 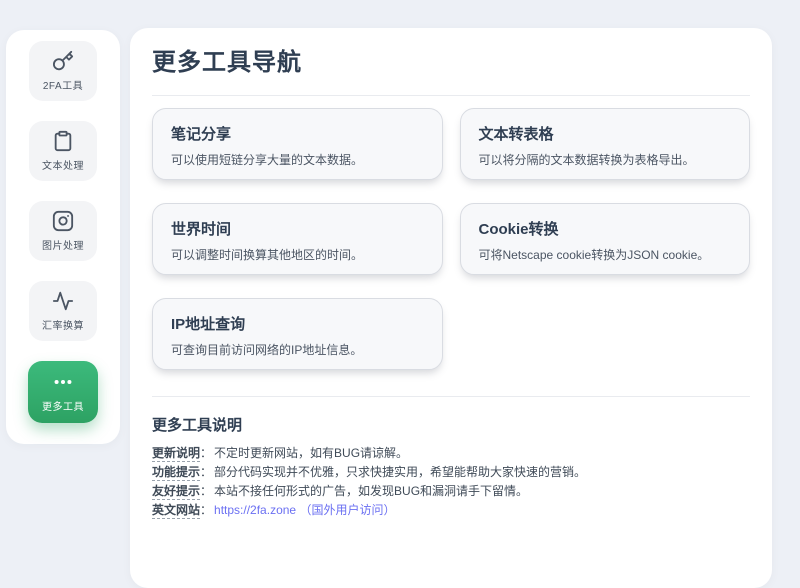 I want to click on sidebar-item-exchange-rate: 汇率换算, so click(x=63, y=311).